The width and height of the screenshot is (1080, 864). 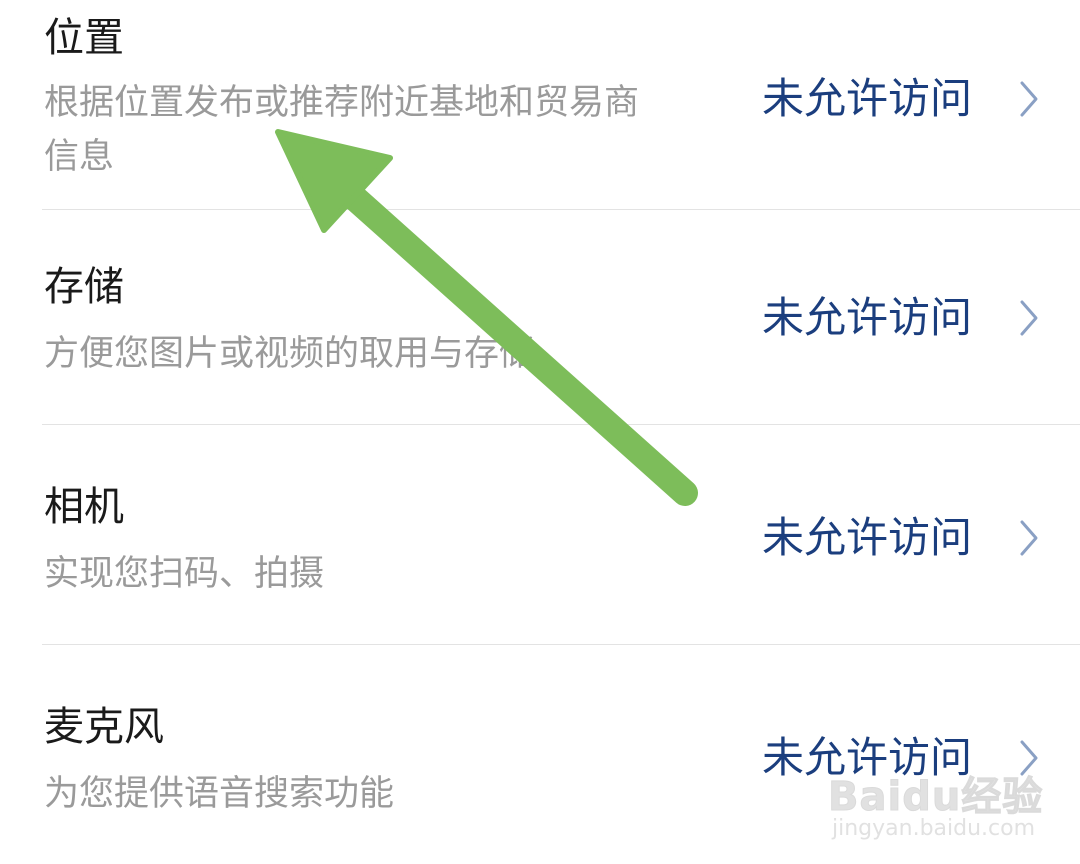 I want to click on permission-desc: 实现您扫码、拍摄, so click(x=389, y=574).